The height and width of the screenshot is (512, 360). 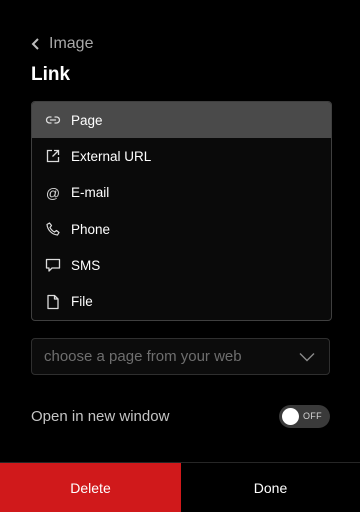 What do you see at coordinates (181, 120) in the screenshot?
I see `menu-item-page: Page` at bounding box center [181, 120].